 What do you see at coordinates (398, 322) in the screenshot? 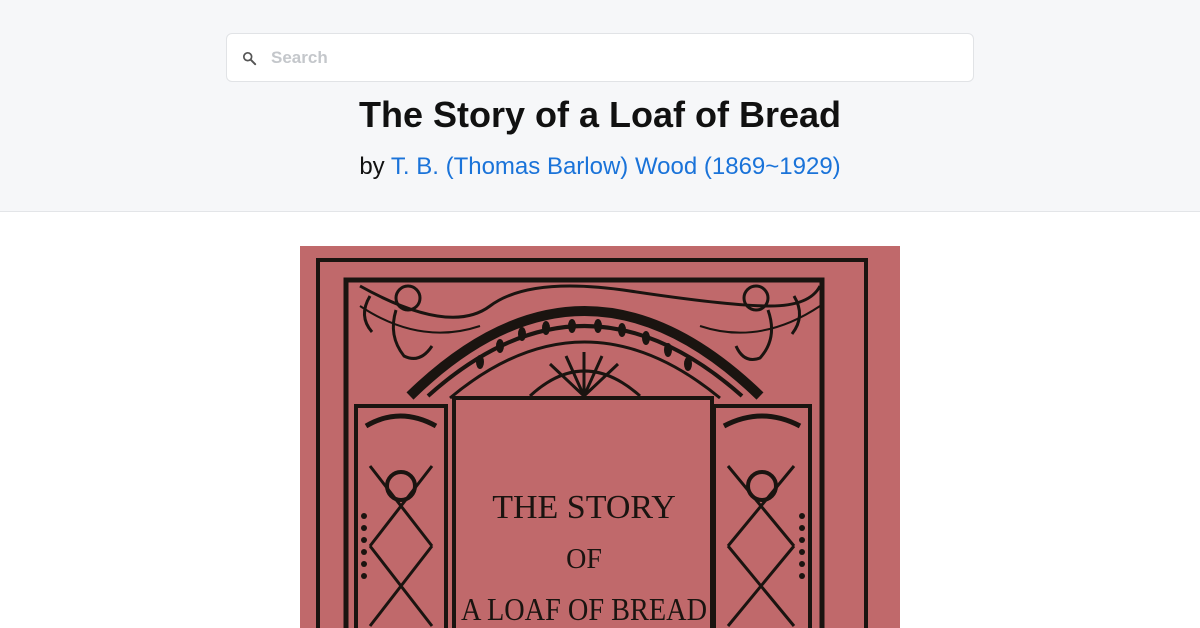
I see `cover-cherub-left` at bounding box center [398, 322].